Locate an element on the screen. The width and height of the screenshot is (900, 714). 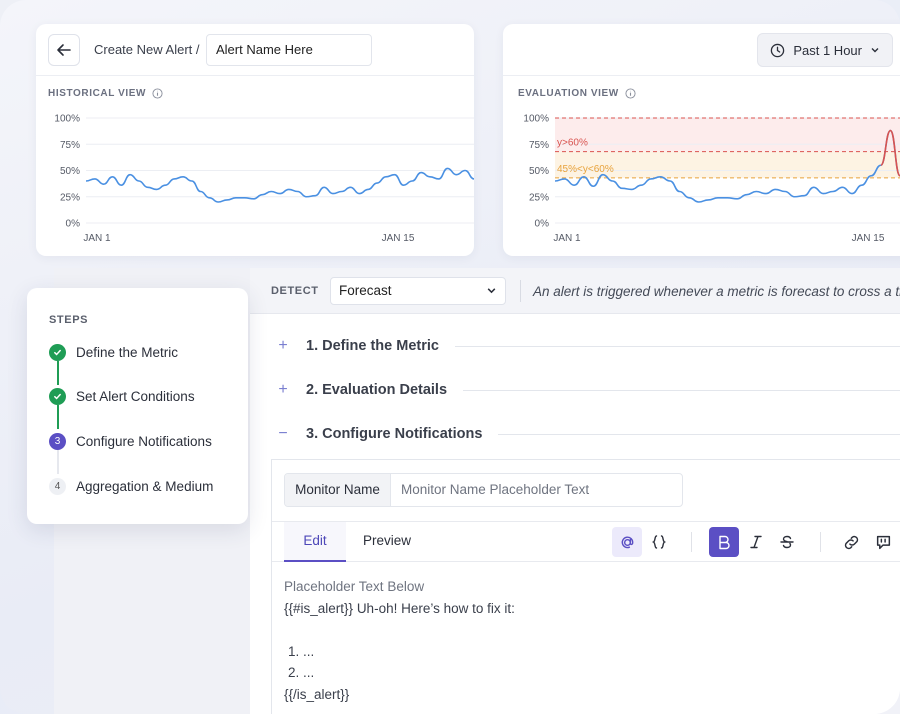
historical-view-title: HISTORICAL VIEW is located at coordinates (97, 93).